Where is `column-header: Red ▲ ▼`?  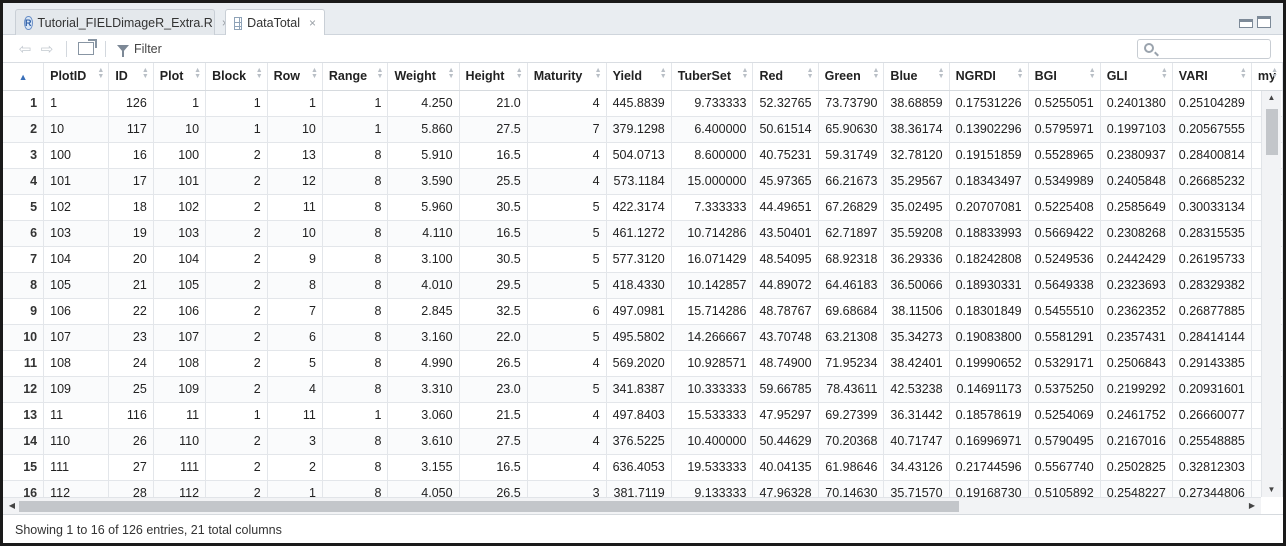
column-header: Red ▲ ▼ is located at coordinates (785, 77).